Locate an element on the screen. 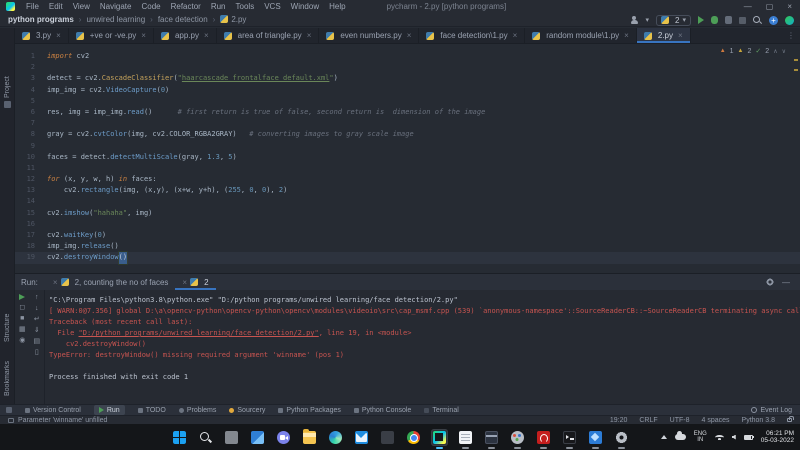  menu-item: Refactor is located at coordinates (186, 6).